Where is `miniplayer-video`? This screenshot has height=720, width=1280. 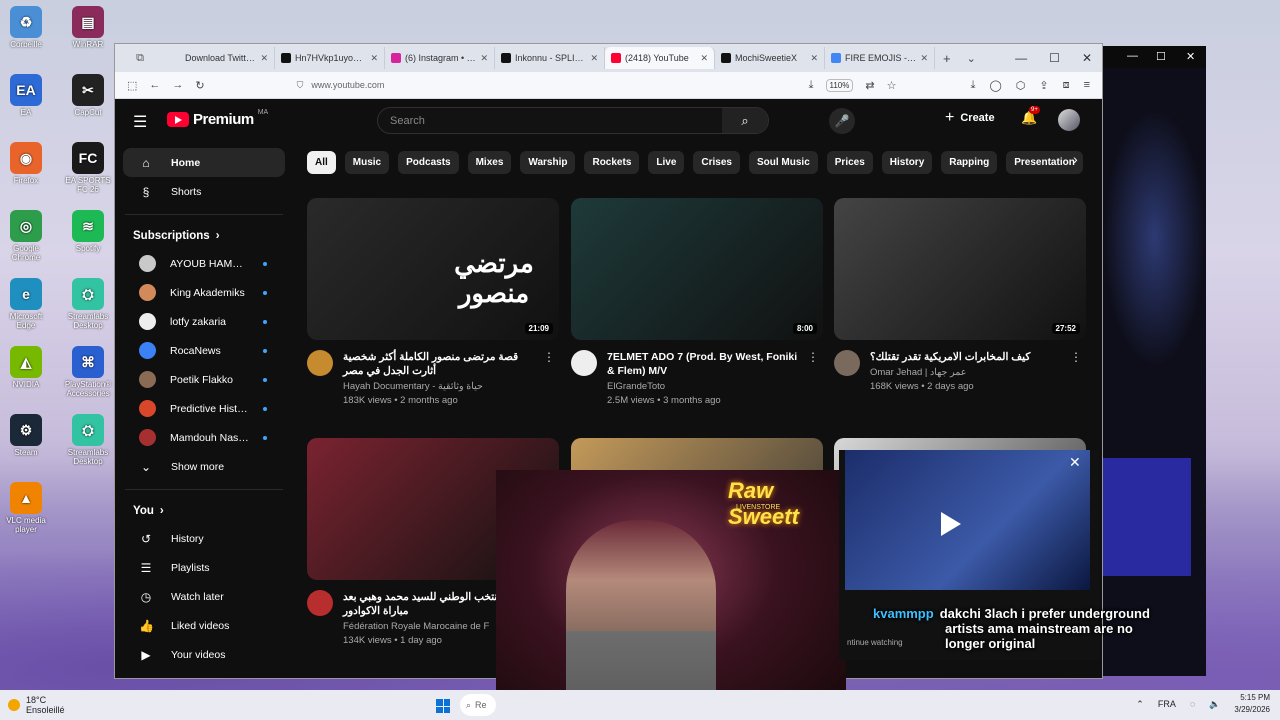
miniplayer-video is located at coordinates (967, 520).